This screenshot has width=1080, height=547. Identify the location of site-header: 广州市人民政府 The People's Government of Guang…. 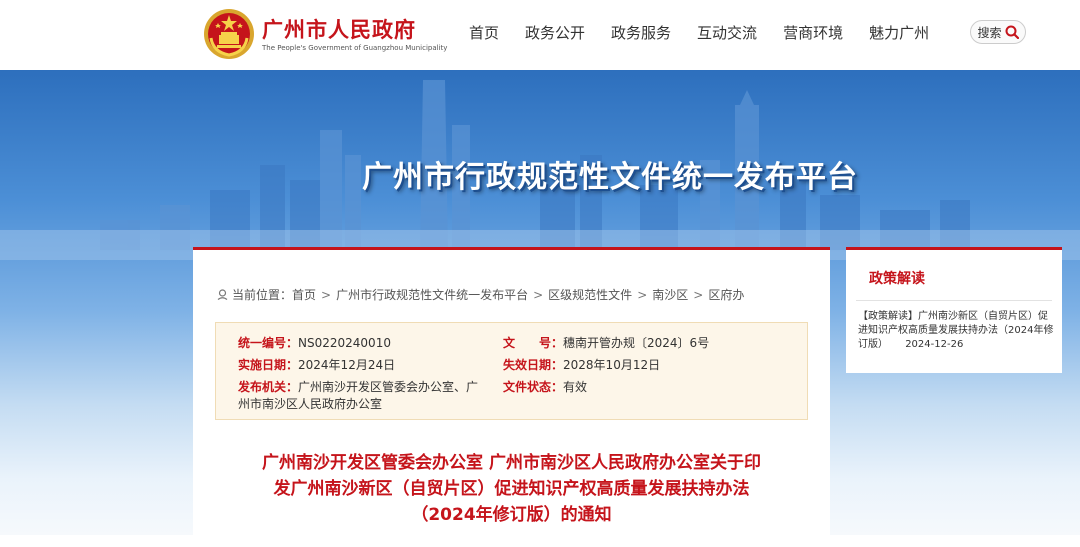
(540, 35).